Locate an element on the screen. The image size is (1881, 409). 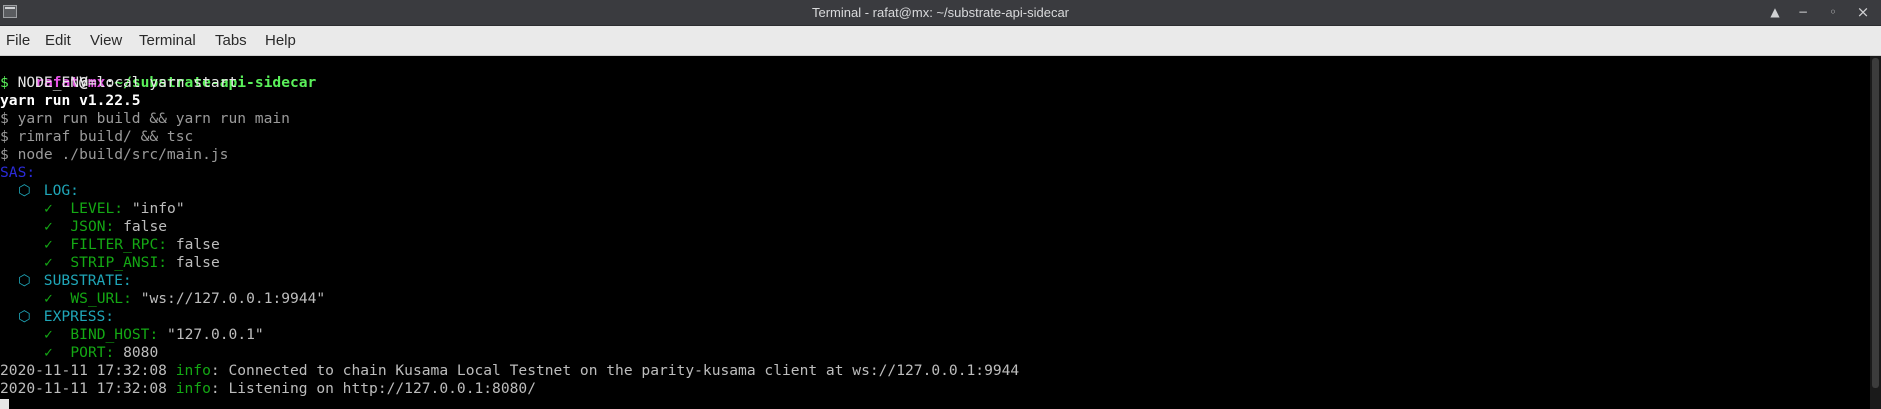
config-key: BIND_HOST: is located at coordinates (114, 334).